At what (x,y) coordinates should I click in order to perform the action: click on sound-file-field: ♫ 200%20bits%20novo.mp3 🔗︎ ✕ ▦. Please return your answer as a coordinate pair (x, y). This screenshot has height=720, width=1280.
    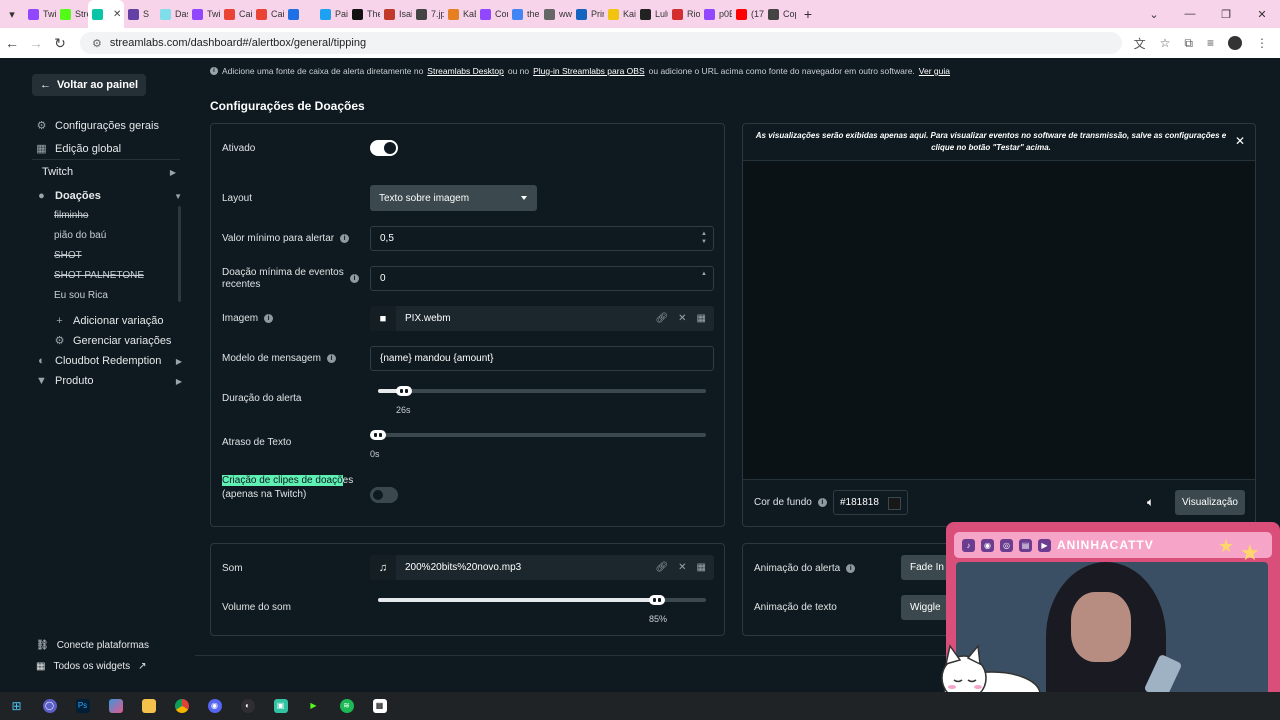
    Looking at the image, I should click on (542, 567).